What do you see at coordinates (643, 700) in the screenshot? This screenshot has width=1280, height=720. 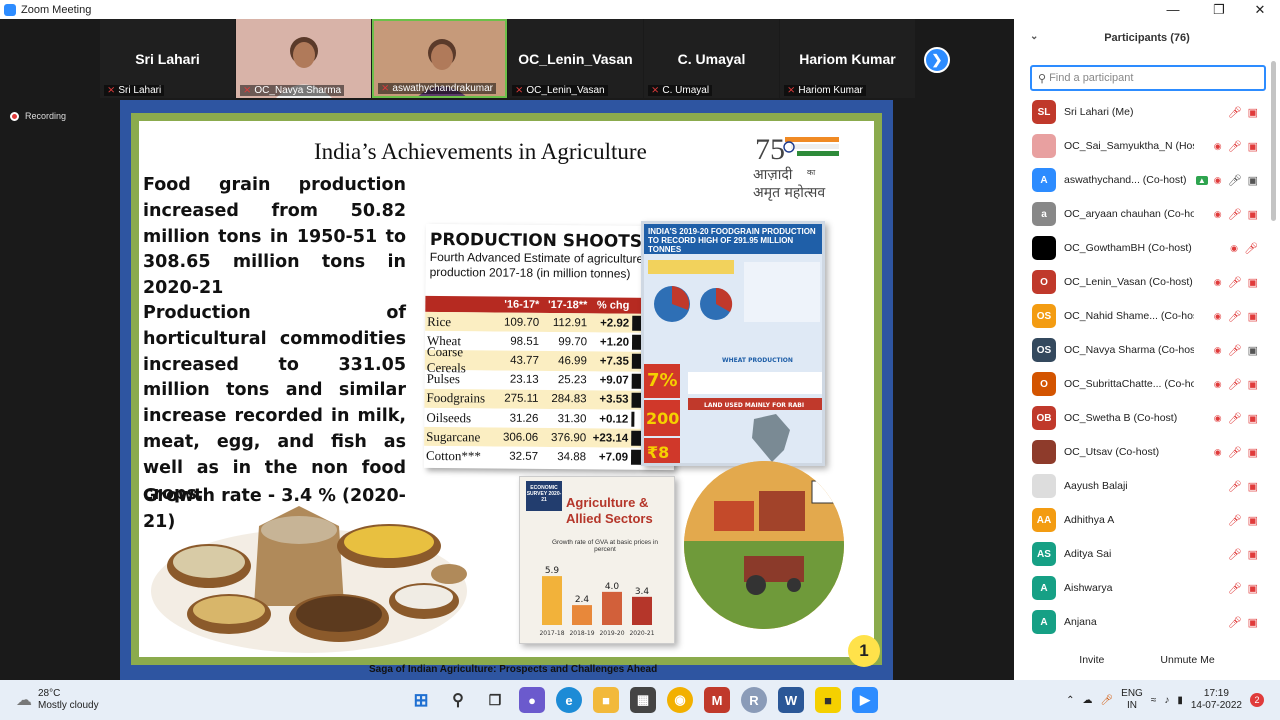 I see `microsoft-store-icon: ▦` at bounding box center [643, 700].